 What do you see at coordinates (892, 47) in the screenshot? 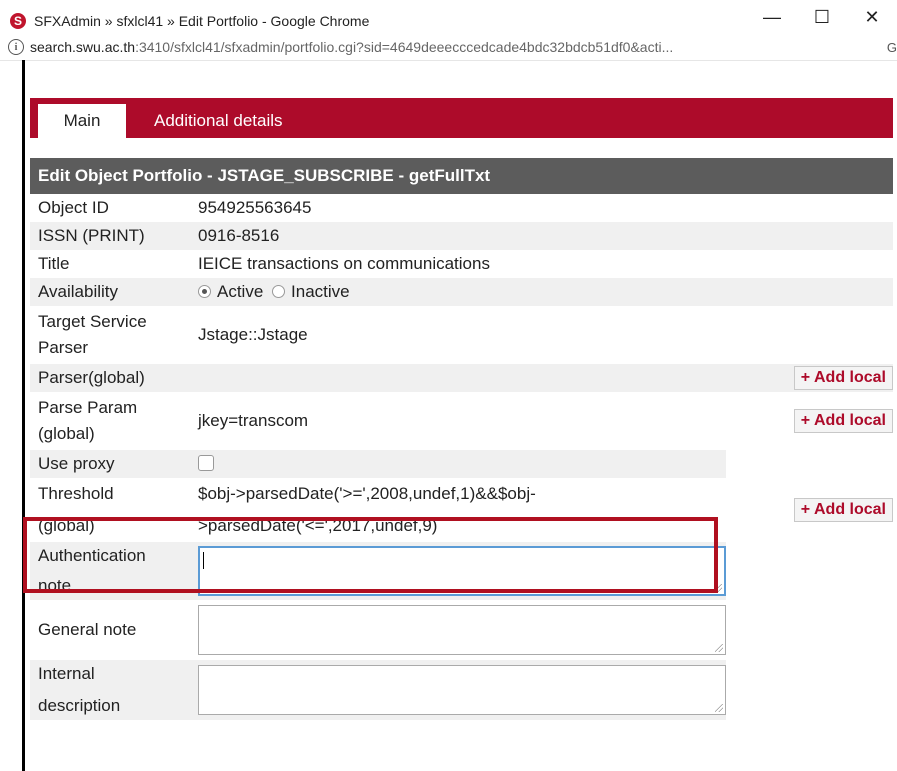
I see `translate-icon: G` at bounding box center [892, 47].